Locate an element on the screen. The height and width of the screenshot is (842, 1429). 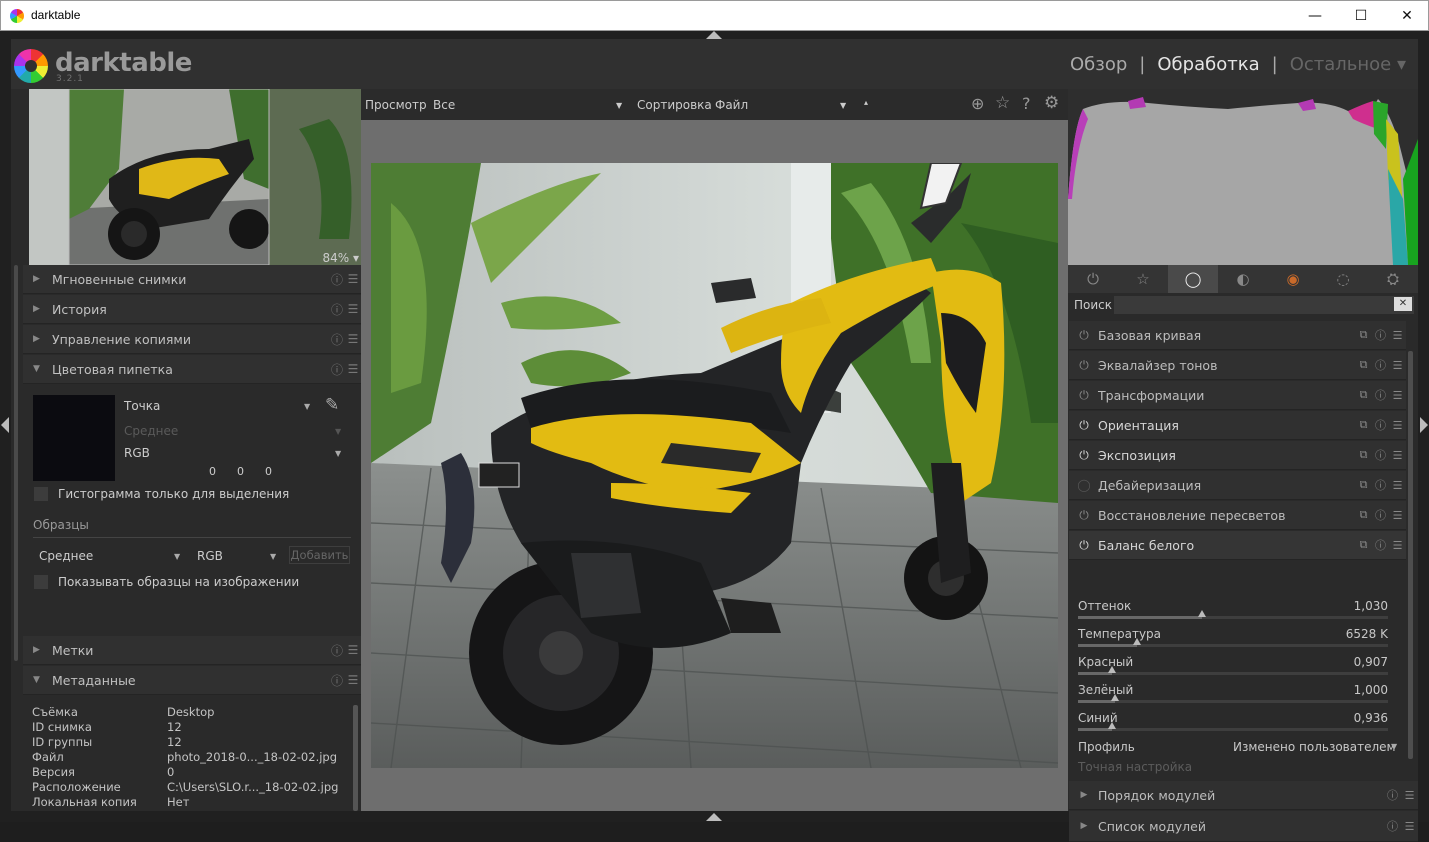
search-input is located at coordinates (1264, 305).